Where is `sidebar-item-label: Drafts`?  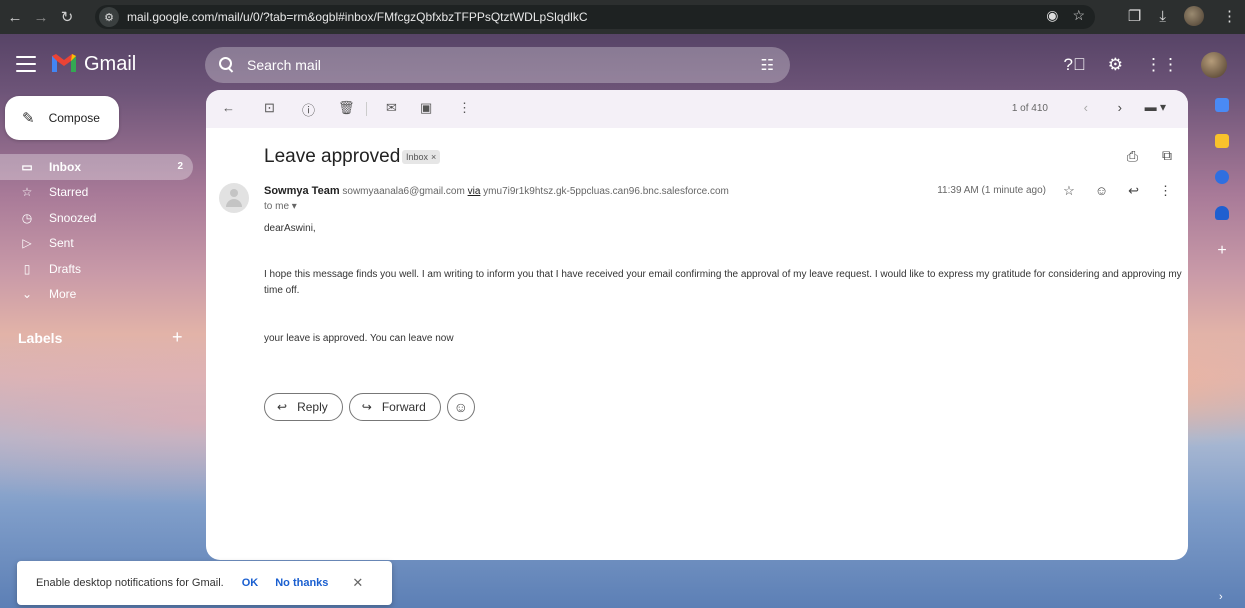
sidebar-item-label: Drafts is located at coordinates (65, 268).